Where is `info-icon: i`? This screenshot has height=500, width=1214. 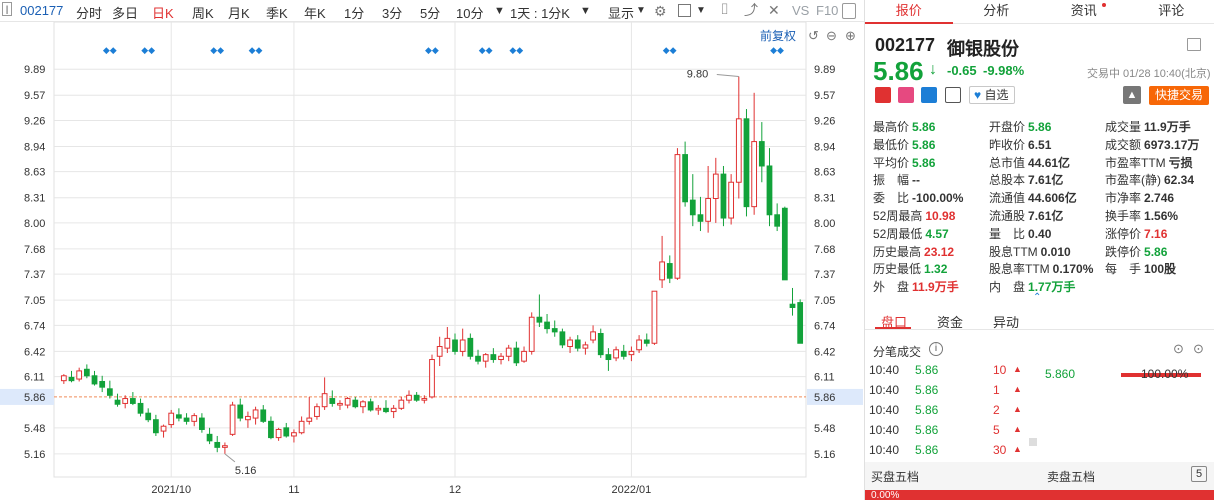 info-icon: i is located at coordinates (936, 349).